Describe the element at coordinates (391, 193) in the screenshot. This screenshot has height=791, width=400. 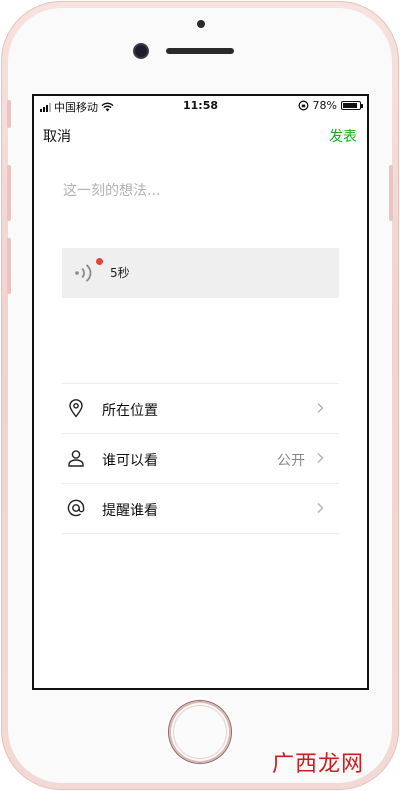
I see `power-button` at that location.